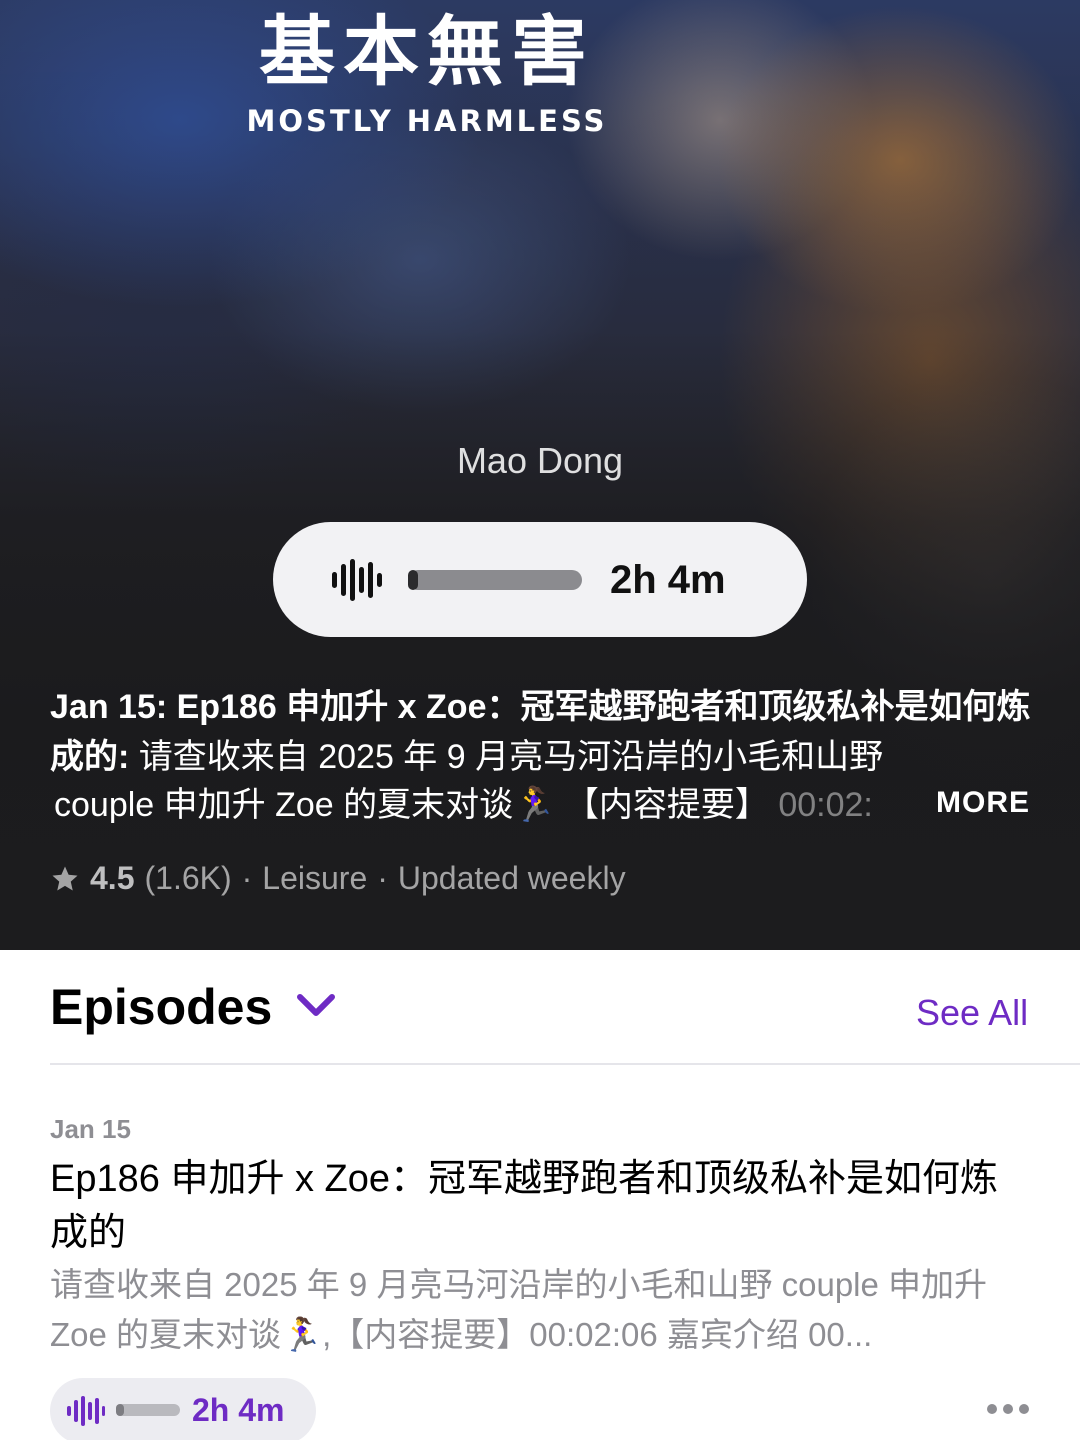  What do you see at coordinates (65, 878) in the screenshot?
I see `star-icon` at bounding box center [65, 878].